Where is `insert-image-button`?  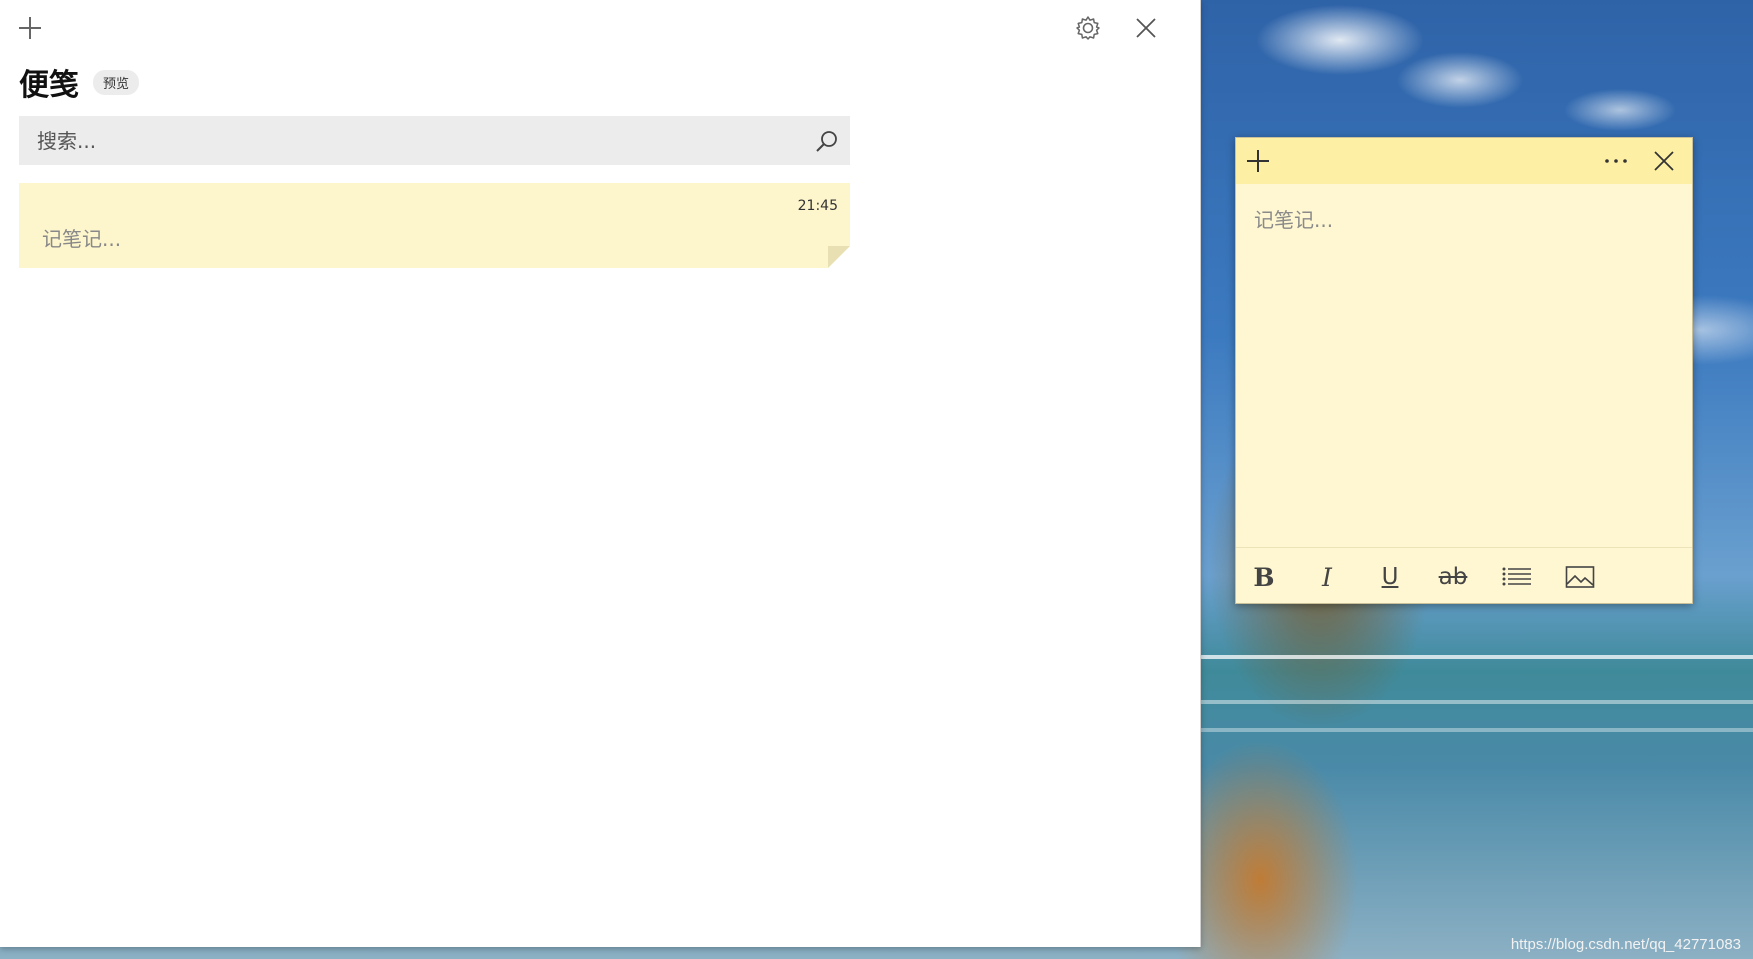 insert-image-button is located at coordinates (1580, 577).